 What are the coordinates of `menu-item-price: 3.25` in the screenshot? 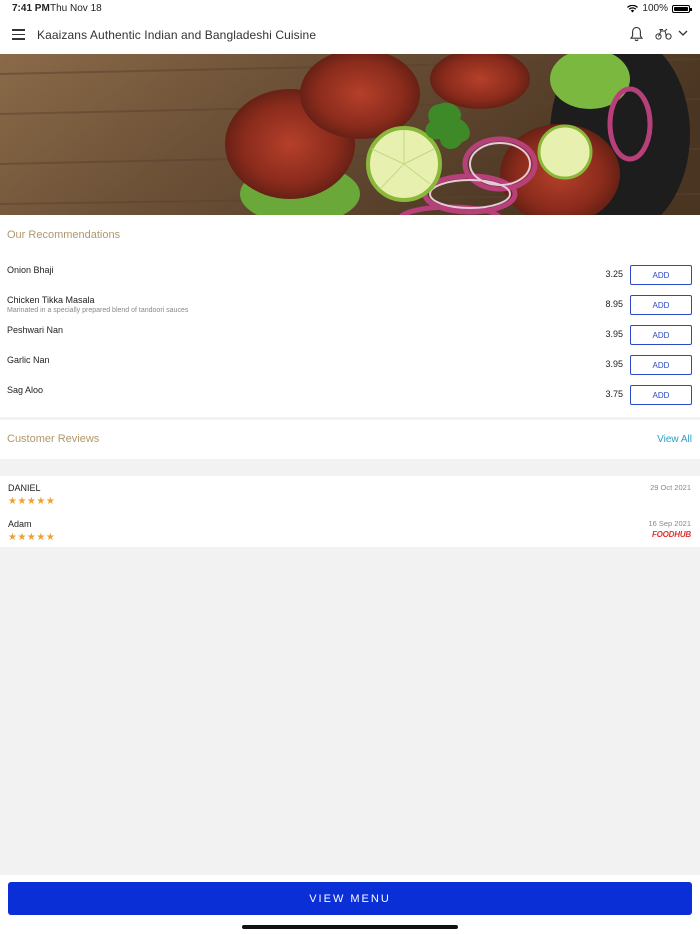 It's located at (614, 274).